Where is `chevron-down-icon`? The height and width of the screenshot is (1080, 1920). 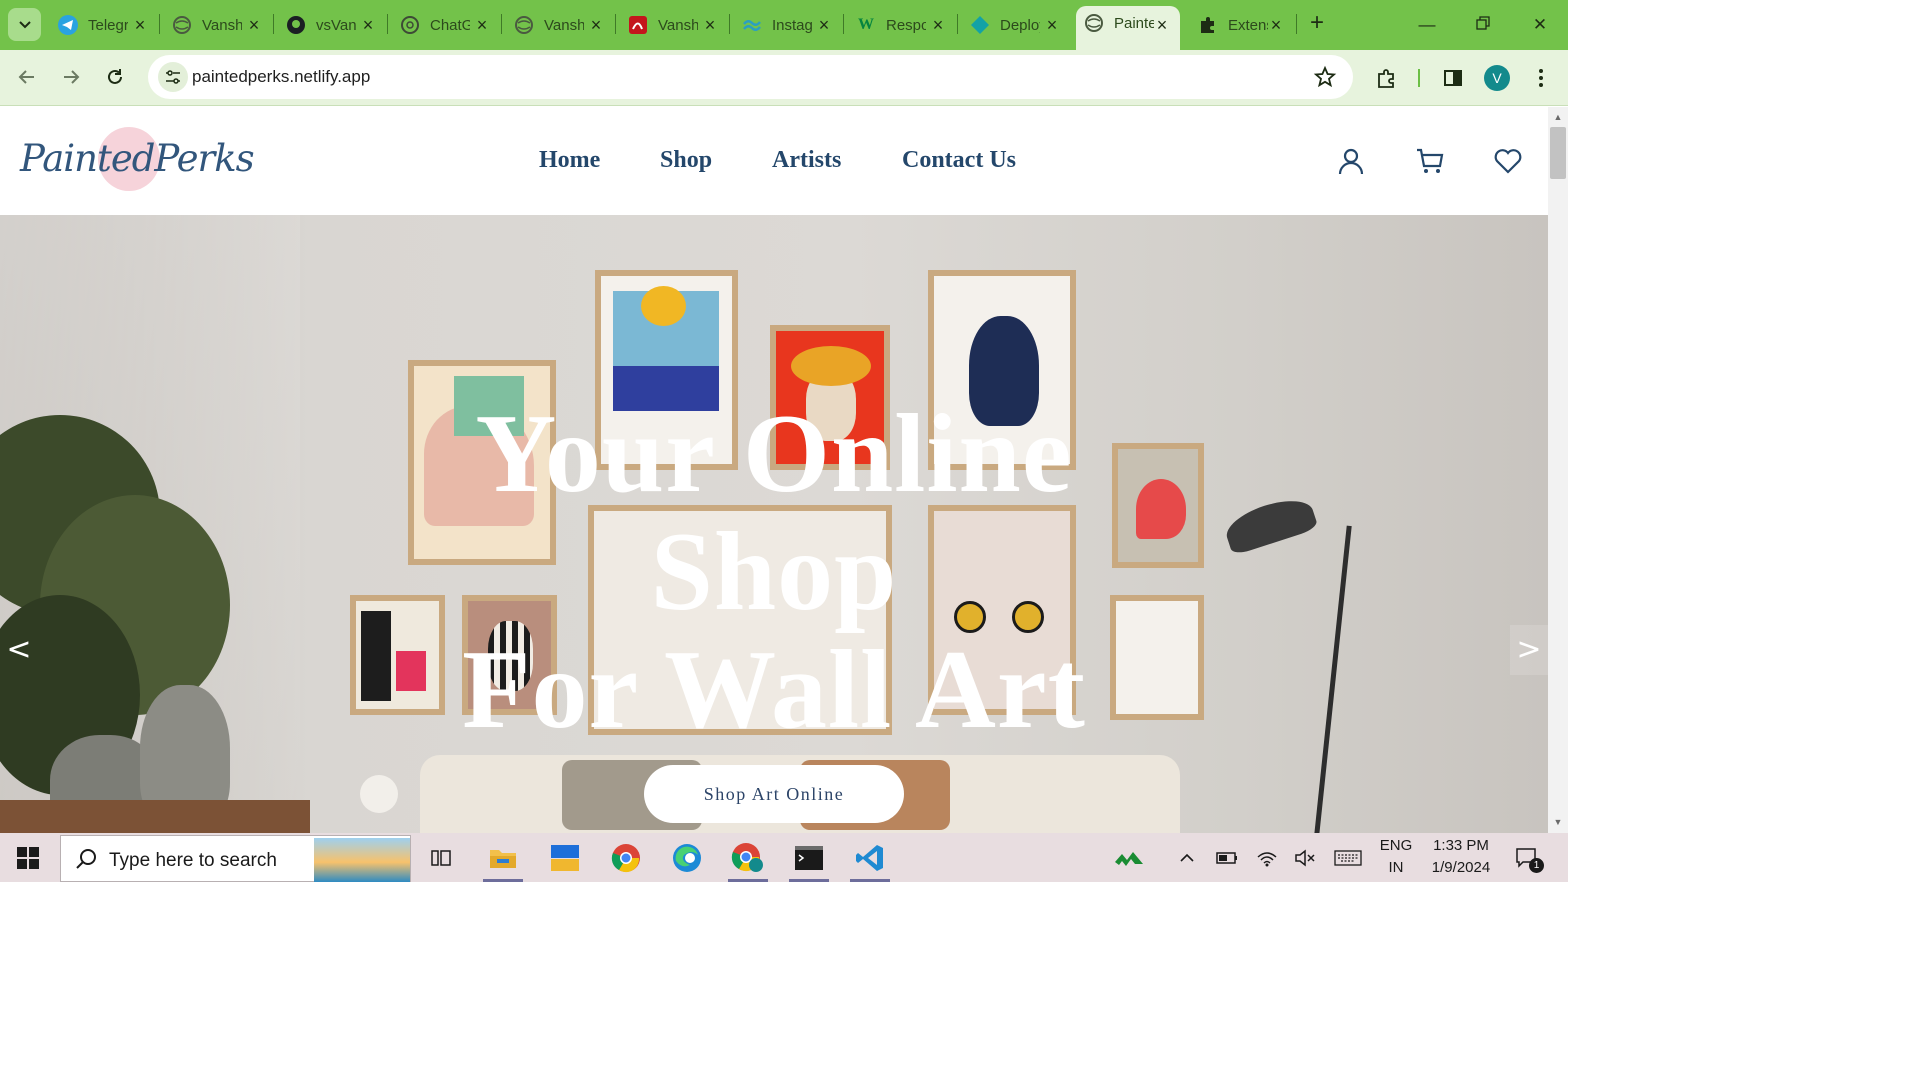
chevron-down-icon is located at coordinates (24, 24).